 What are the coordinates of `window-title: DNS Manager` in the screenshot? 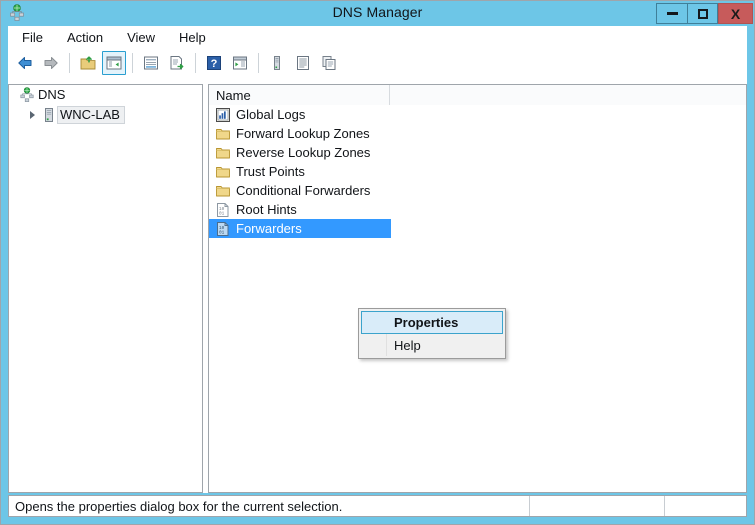 It's located at (377, 12).